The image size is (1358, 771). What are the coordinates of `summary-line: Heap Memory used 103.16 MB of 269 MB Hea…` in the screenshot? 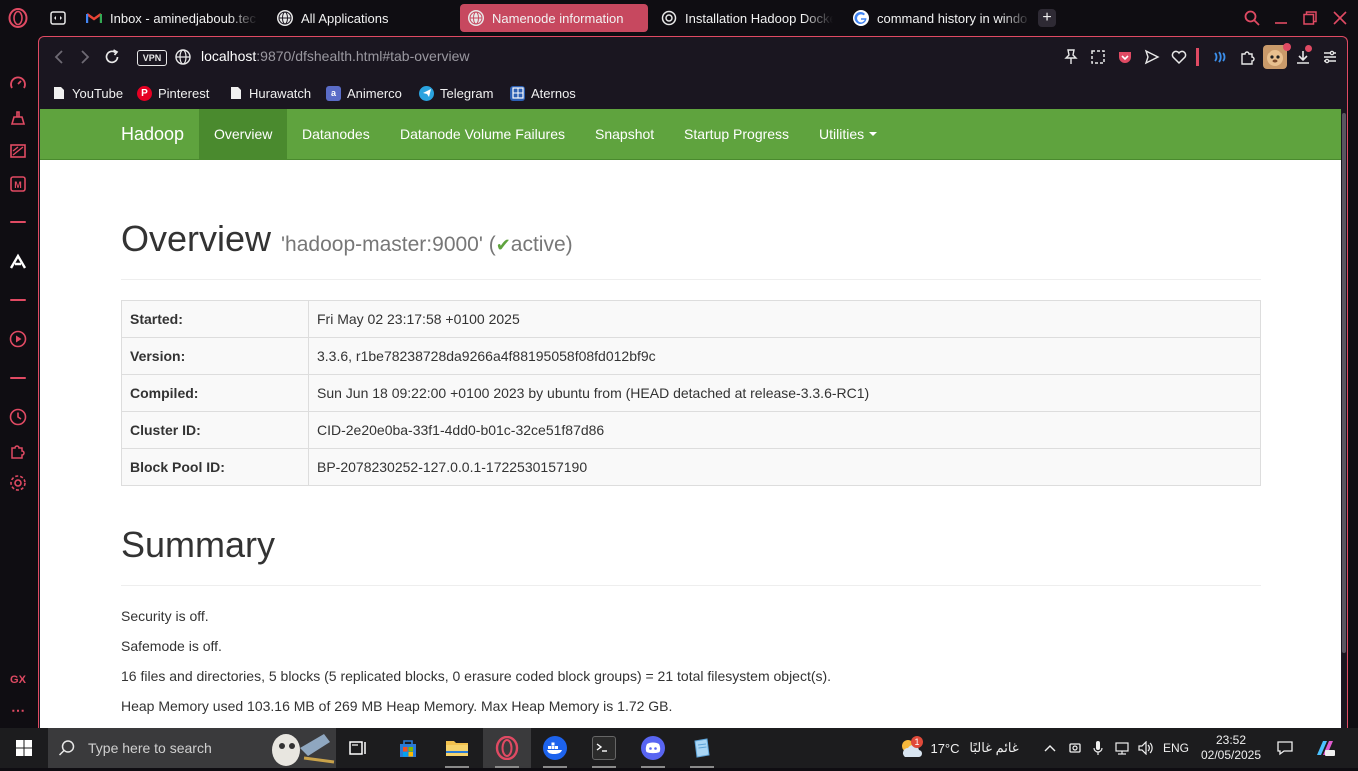 It's located at (397, 706).